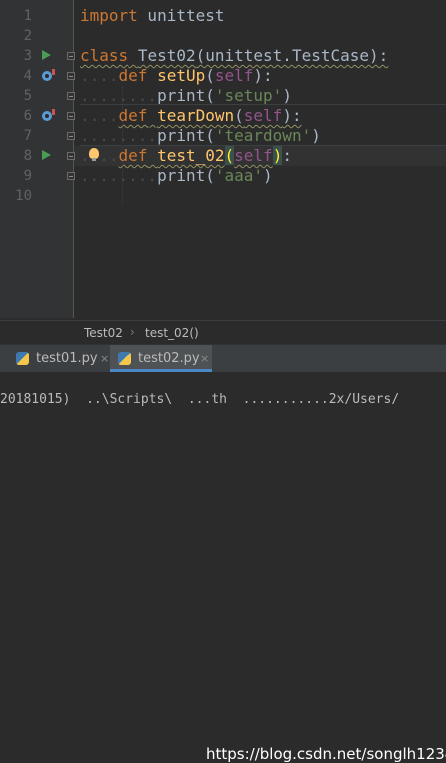  I want to click on tab-label: test01.py, so click(67, 358).